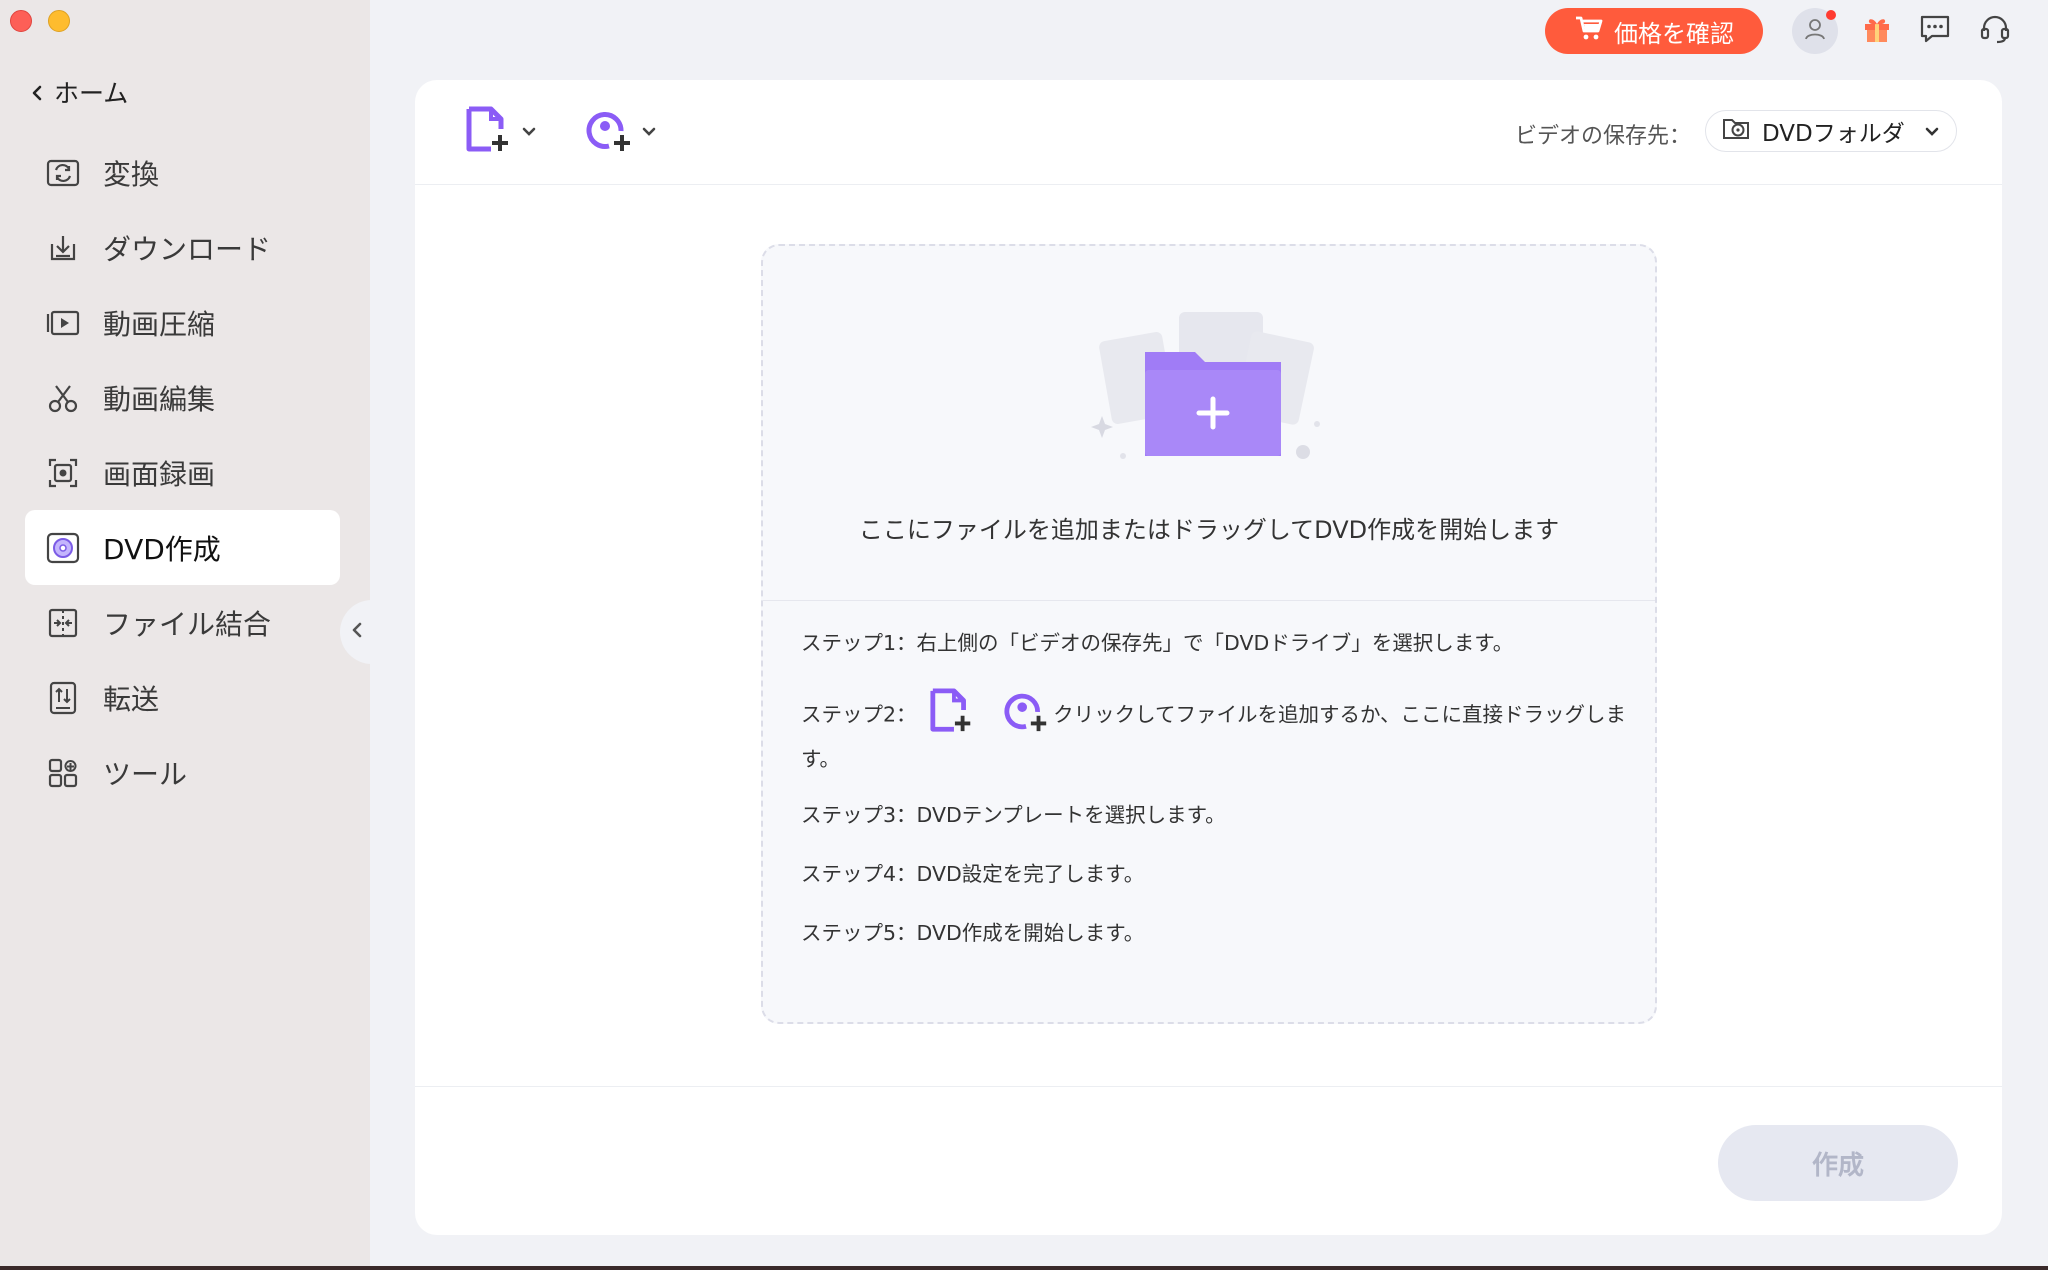 This screenshot has width=2048, height=1270. What do you see at coordinates (1157, 643) in the screenshot?
I see `step-1: ステップ1：右上側の「ビデオの保存先」で「DVDドライブ」を選択します。` at bounding box center [1157, 643].